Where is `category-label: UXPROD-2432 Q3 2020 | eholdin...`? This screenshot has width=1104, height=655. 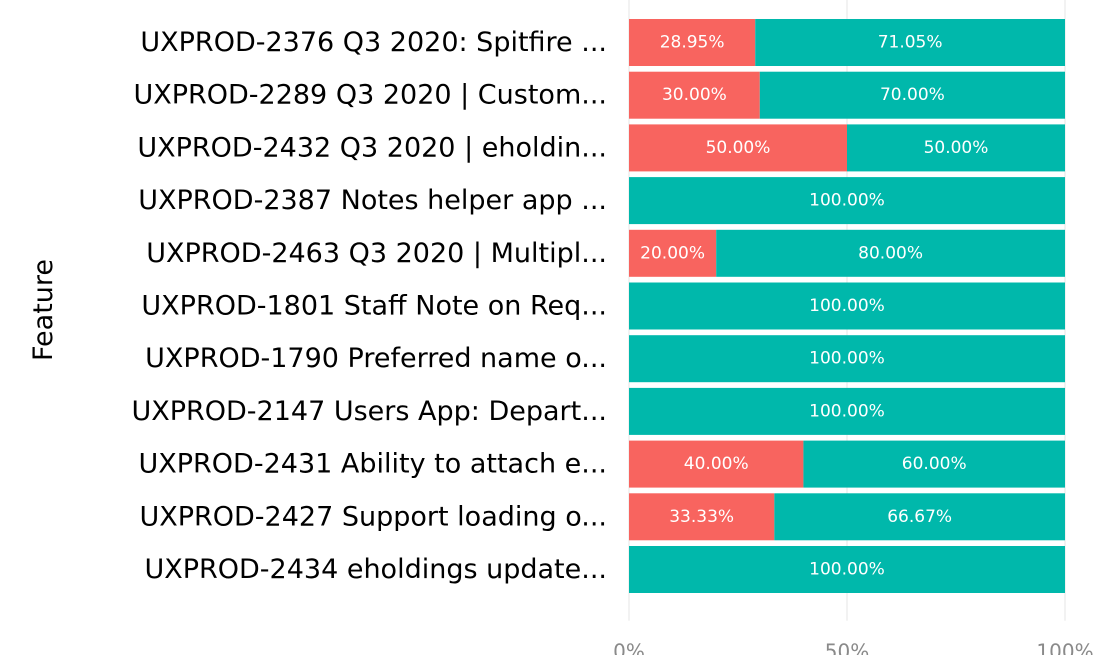
category-label: UXPROD-2432 Q3 2020 | eholdin... is located at coordinates (372, 147).